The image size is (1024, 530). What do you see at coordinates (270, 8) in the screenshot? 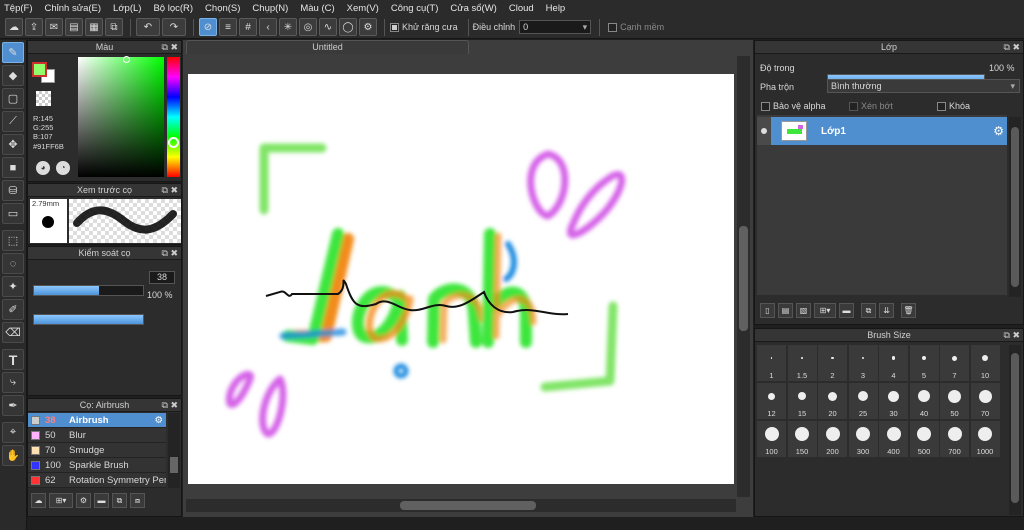
I see `menu-item-5: Chụp(N)` at bounding box center [270, 8].